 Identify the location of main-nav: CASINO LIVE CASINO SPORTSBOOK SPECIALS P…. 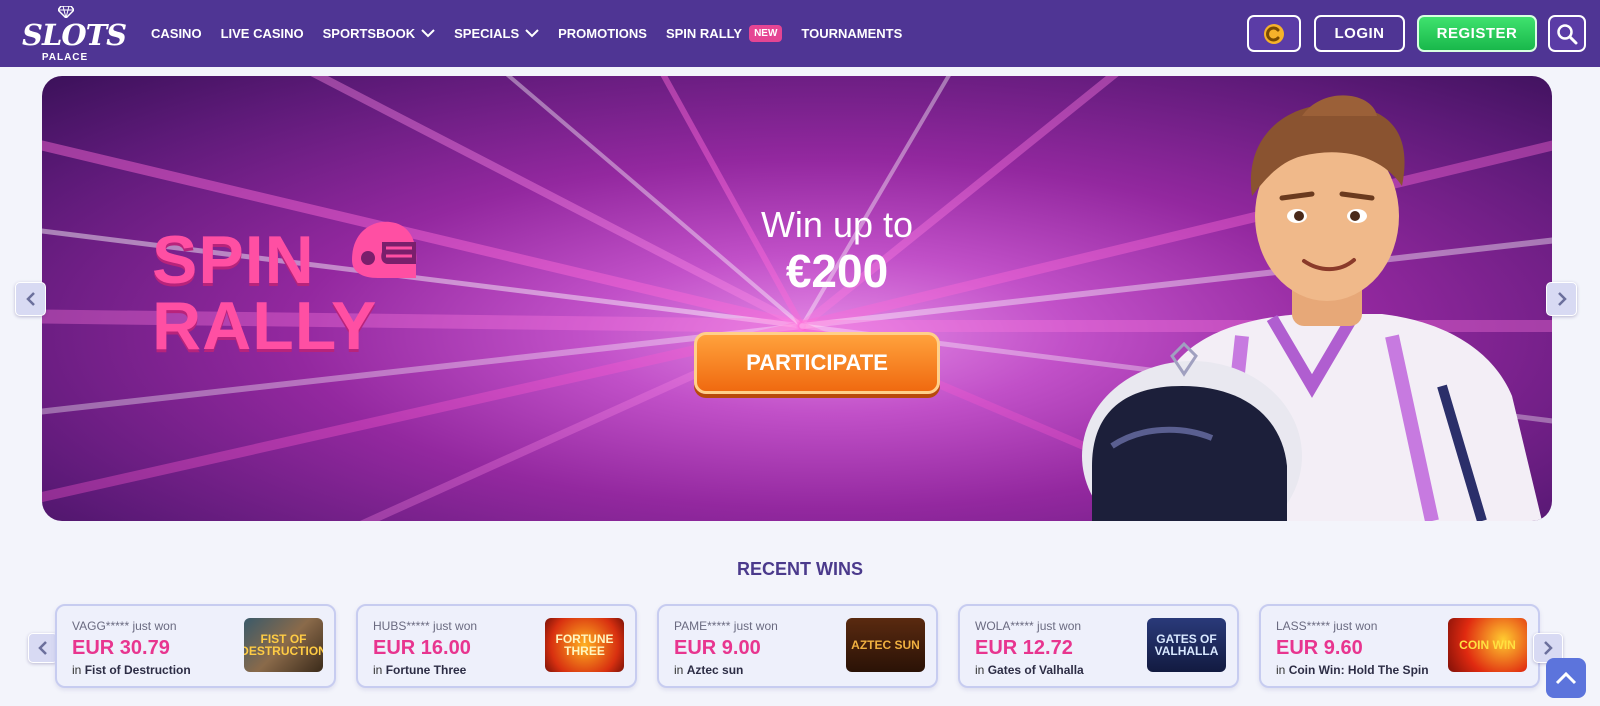
(536, 33).